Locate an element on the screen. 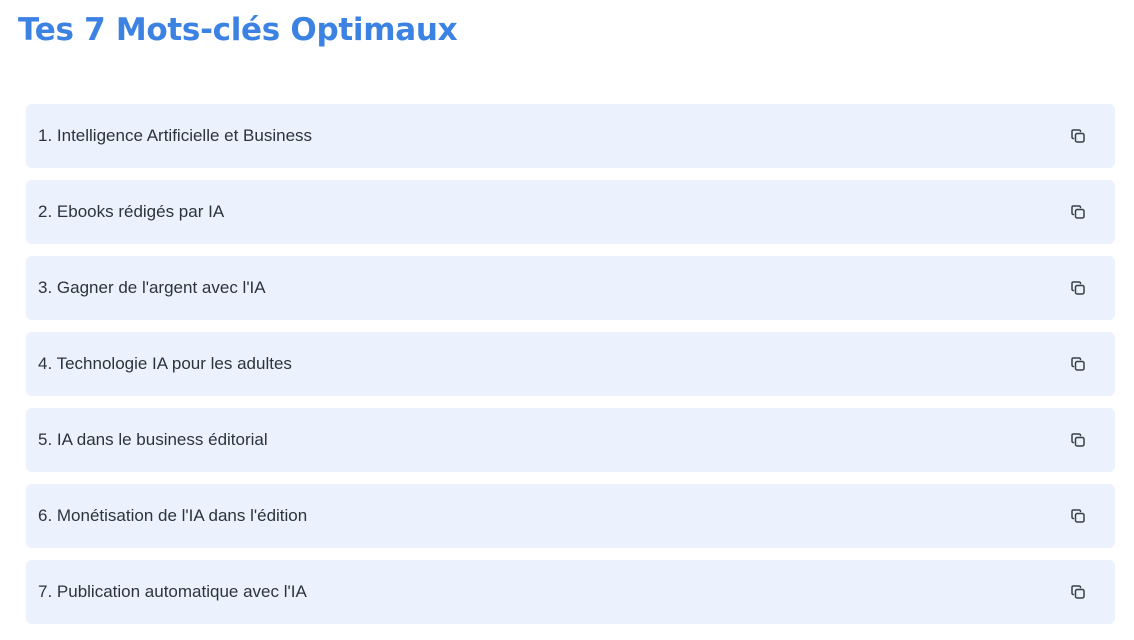 Image resolution: width=1134 pixels, height=640 pixels. keyword-item-7: 7. Publication automatique avec l'IA is located at coordinates (570, 592).